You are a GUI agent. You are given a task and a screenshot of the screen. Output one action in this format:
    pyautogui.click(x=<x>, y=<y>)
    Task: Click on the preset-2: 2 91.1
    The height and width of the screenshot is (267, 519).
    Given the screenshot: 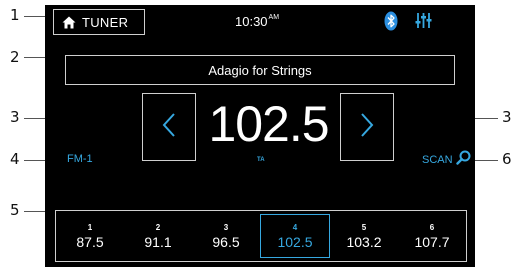 What is the action you would take?
    pyautogui.click(x=158, y=236)
    